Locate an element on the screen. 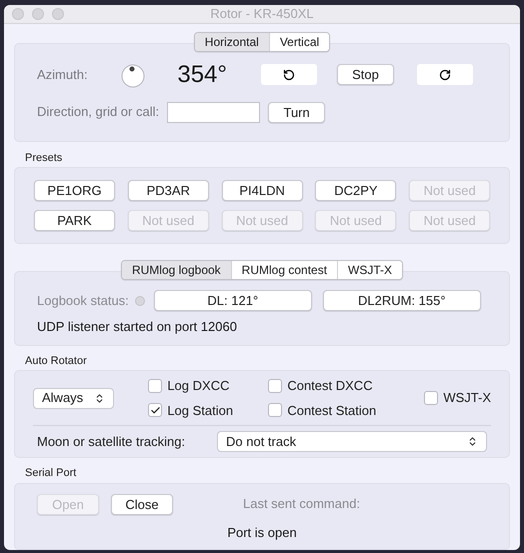 Image resolution: width=524 pixels, height=553 pixels. tab: RUMlog contest is located at coordinates (284, 270).